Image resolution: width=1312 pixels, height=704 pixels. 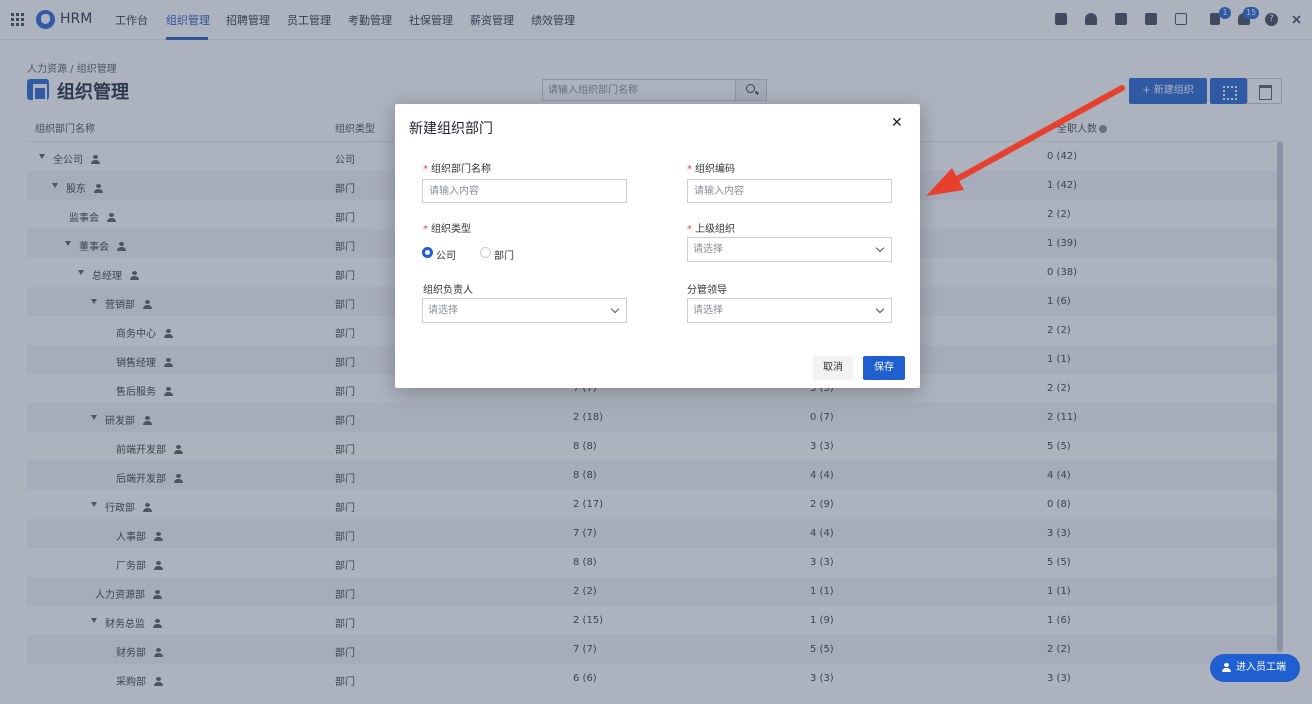 I want to click on employee-portal-label: 进入员工端, so click(x=1261, y=667).